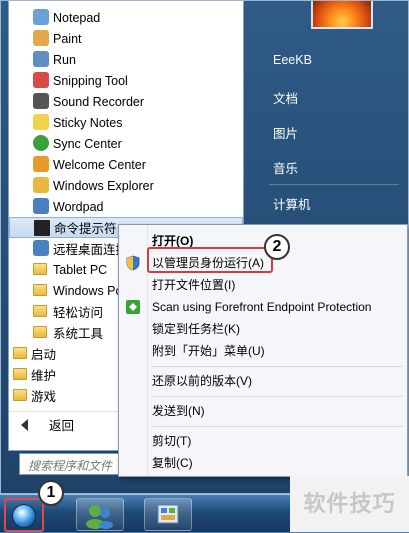  I want to click on run-as-admin-highlight, so click(210, 260).